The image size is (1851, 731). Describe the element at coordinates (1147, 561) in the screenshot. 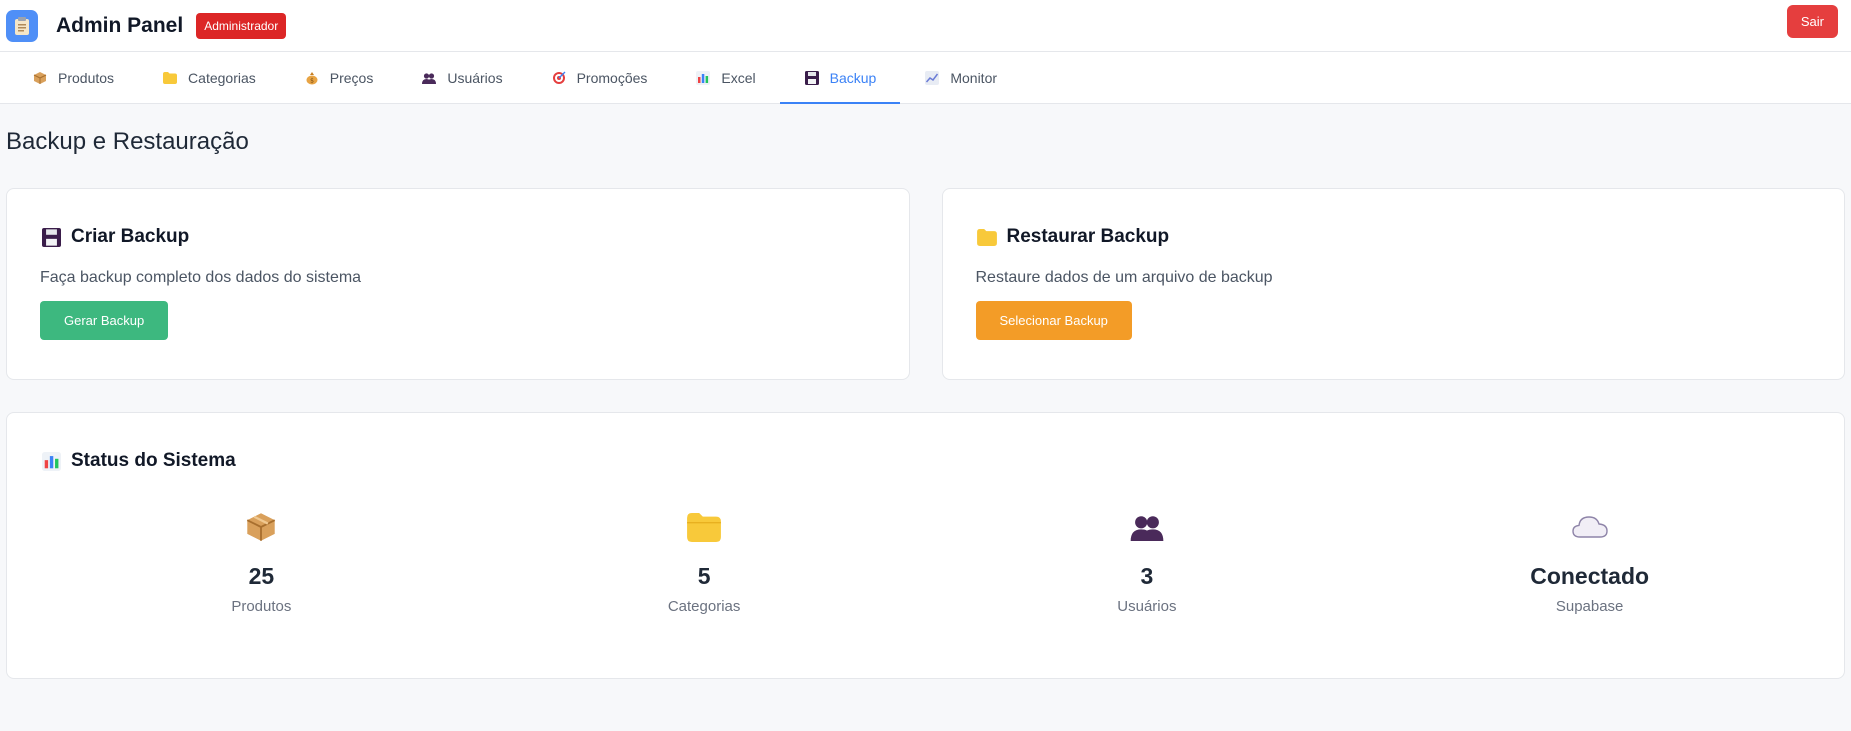

I see `stat-usuarios: 3 Usuários` at that location.